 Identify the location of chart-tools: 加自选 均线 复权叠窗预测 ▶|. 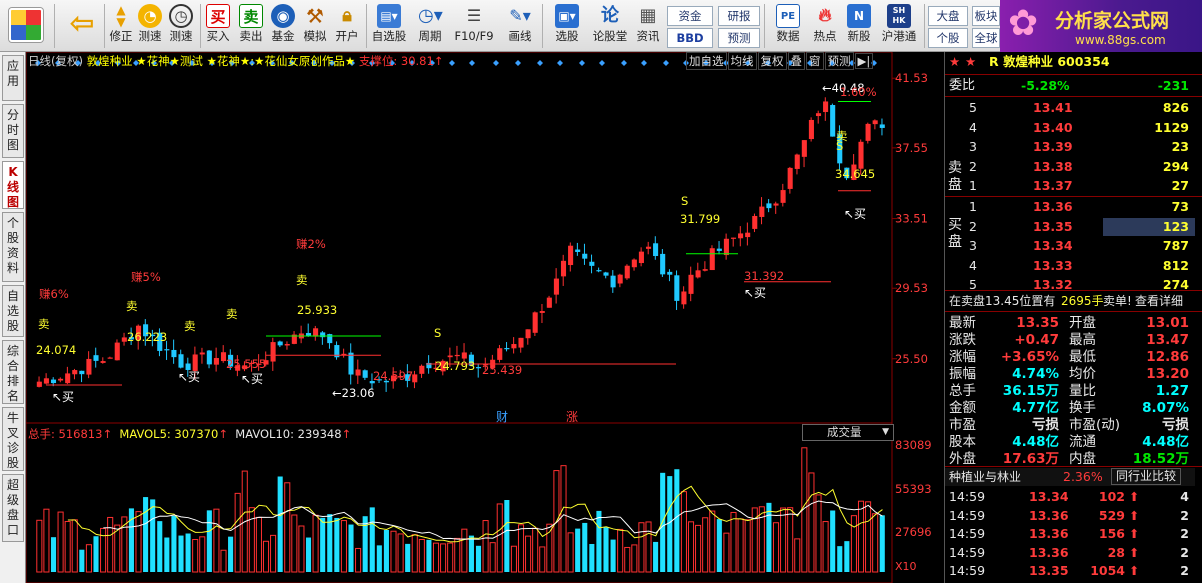
(780, 61).